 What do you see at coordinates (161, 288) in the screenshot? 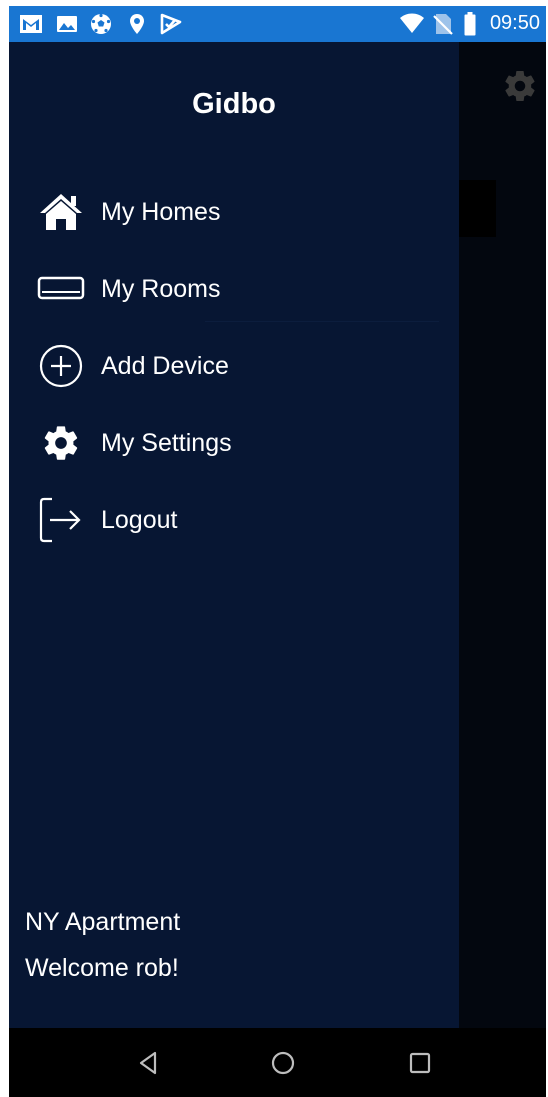
I see `menu-item-label: My Rooms` at bounding box center [161, 288].